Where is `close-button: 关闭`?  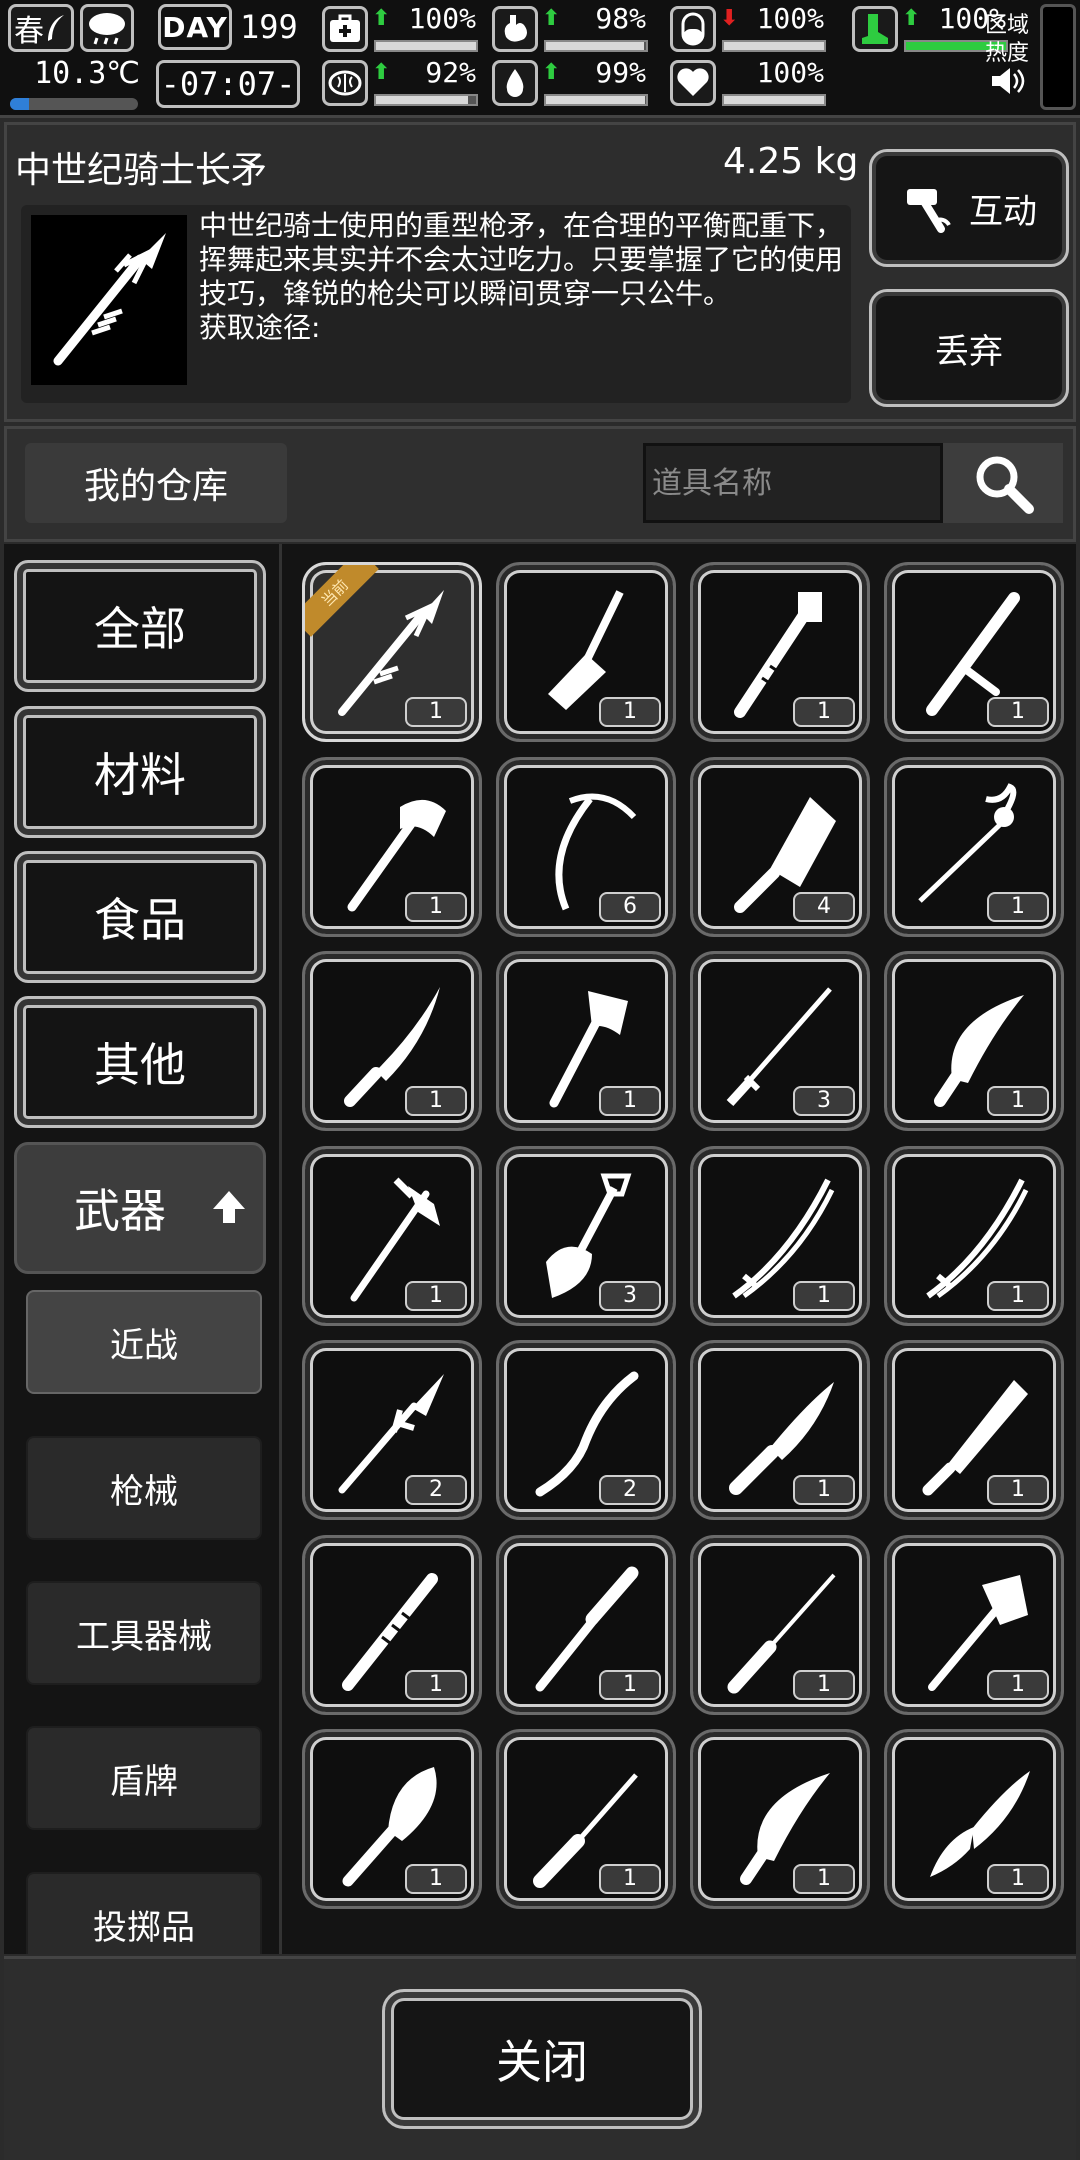
close-button: 关闭 is located at coordinates (542, 2059).